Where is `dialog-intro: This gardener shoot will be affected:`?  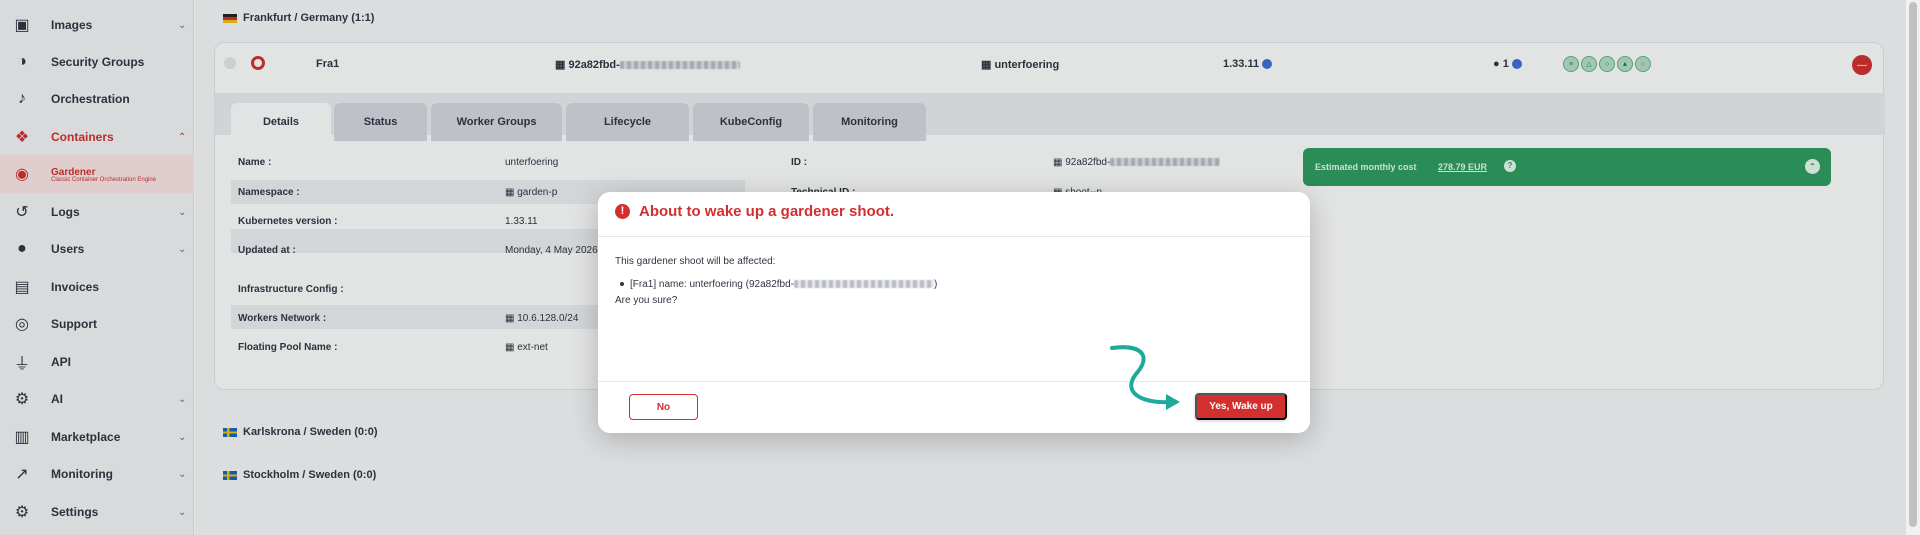 dialog-intro: This gardener shoot will be affected: is located at coordinates (695, 261).